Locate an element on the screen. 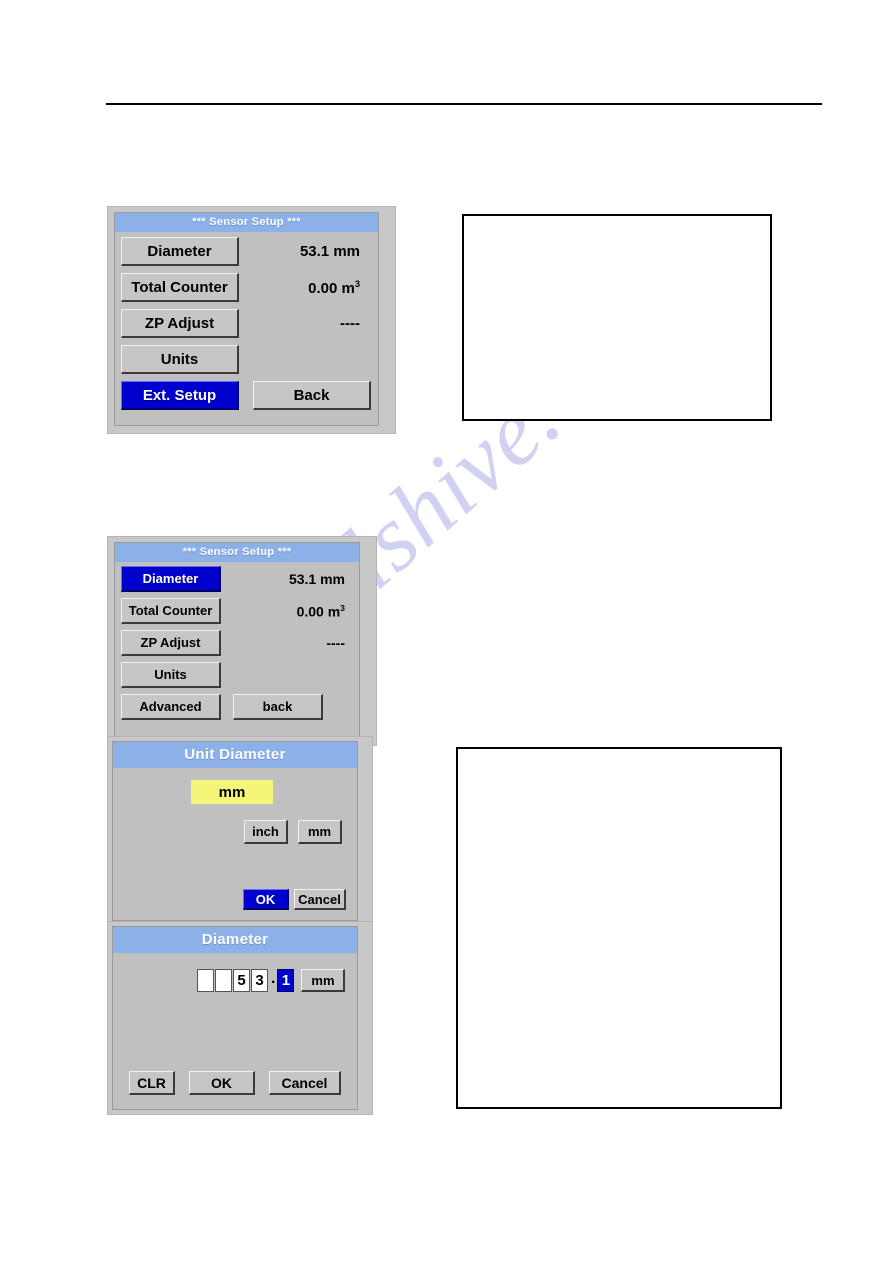 The image size is (893, 1263). lcd-body: 5 3 . 1 mm CLR OK Cancel is located at coordinates (235, 1029).